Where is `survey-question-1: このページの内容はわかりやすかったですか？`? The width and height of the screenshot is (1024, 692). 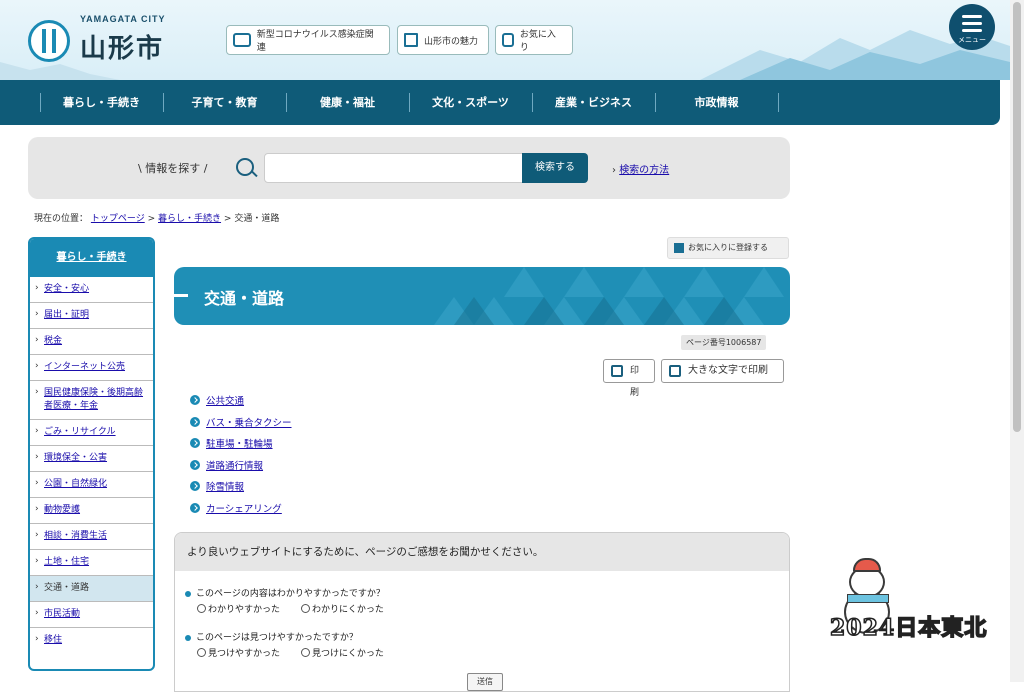 survey-question-1: このページの内容はわかりやすかったですか？ is located at coordinates (285, 592).